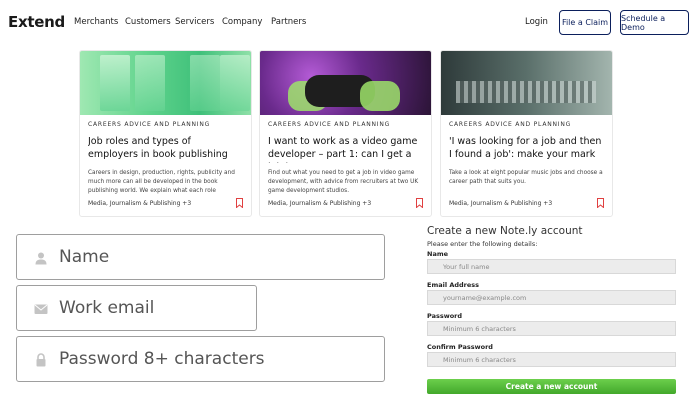 This screenshot has width=700, height=400. I want to click on login-link: Login, so click(536, 22).